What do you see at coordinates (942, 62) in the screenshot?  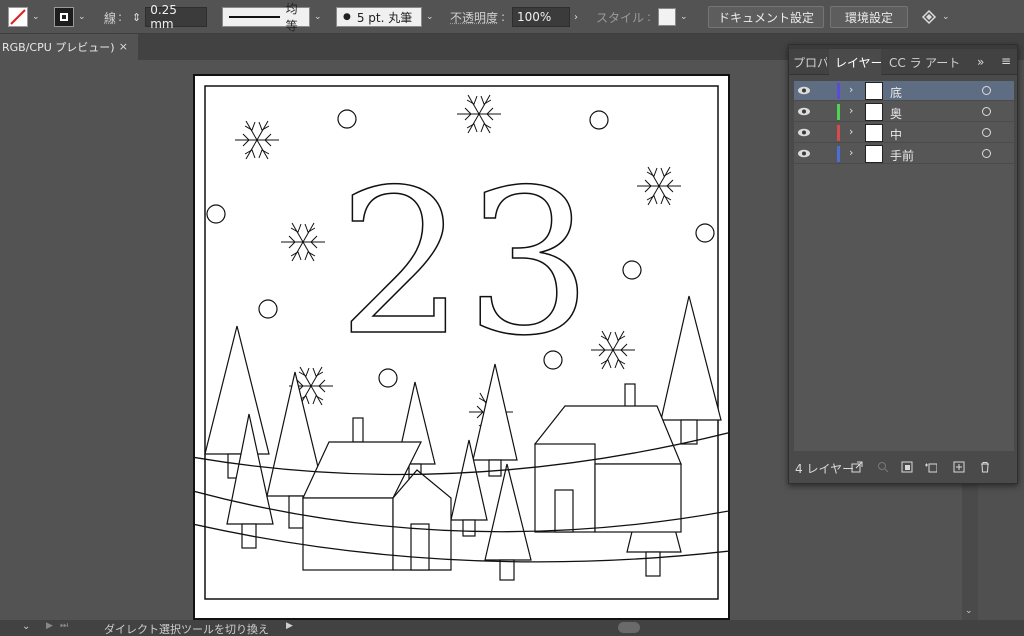 I see `tab-artboards: アート` at bounding box center [942, 62].